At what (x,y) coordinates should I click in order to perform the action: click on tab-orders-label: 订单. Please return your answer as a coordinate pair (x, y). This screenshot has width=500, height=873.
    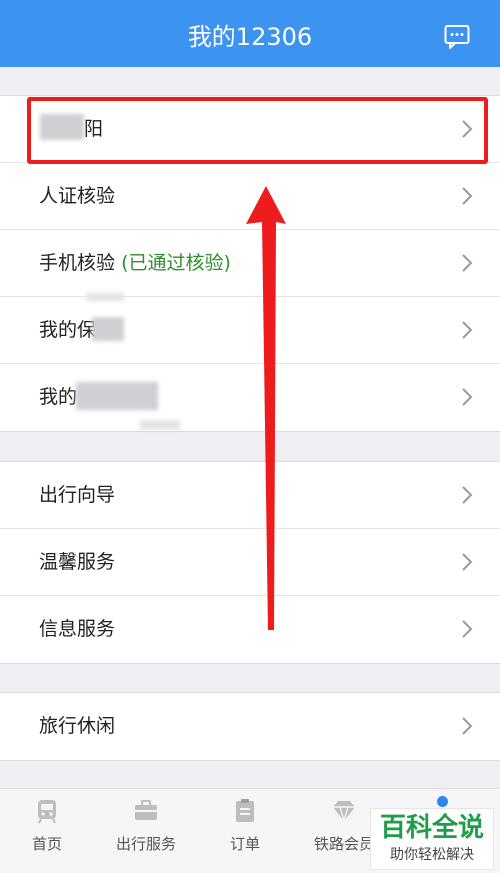
    Looking at the image, I should click on (244, 844).